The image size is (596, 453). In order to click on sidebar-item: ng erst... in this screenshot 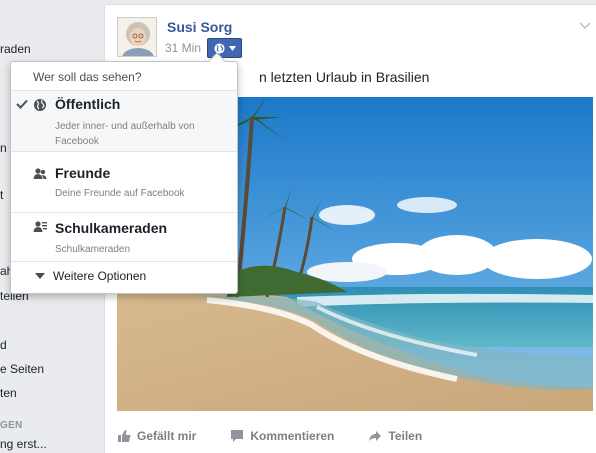, I will do `click(23, 444)`.